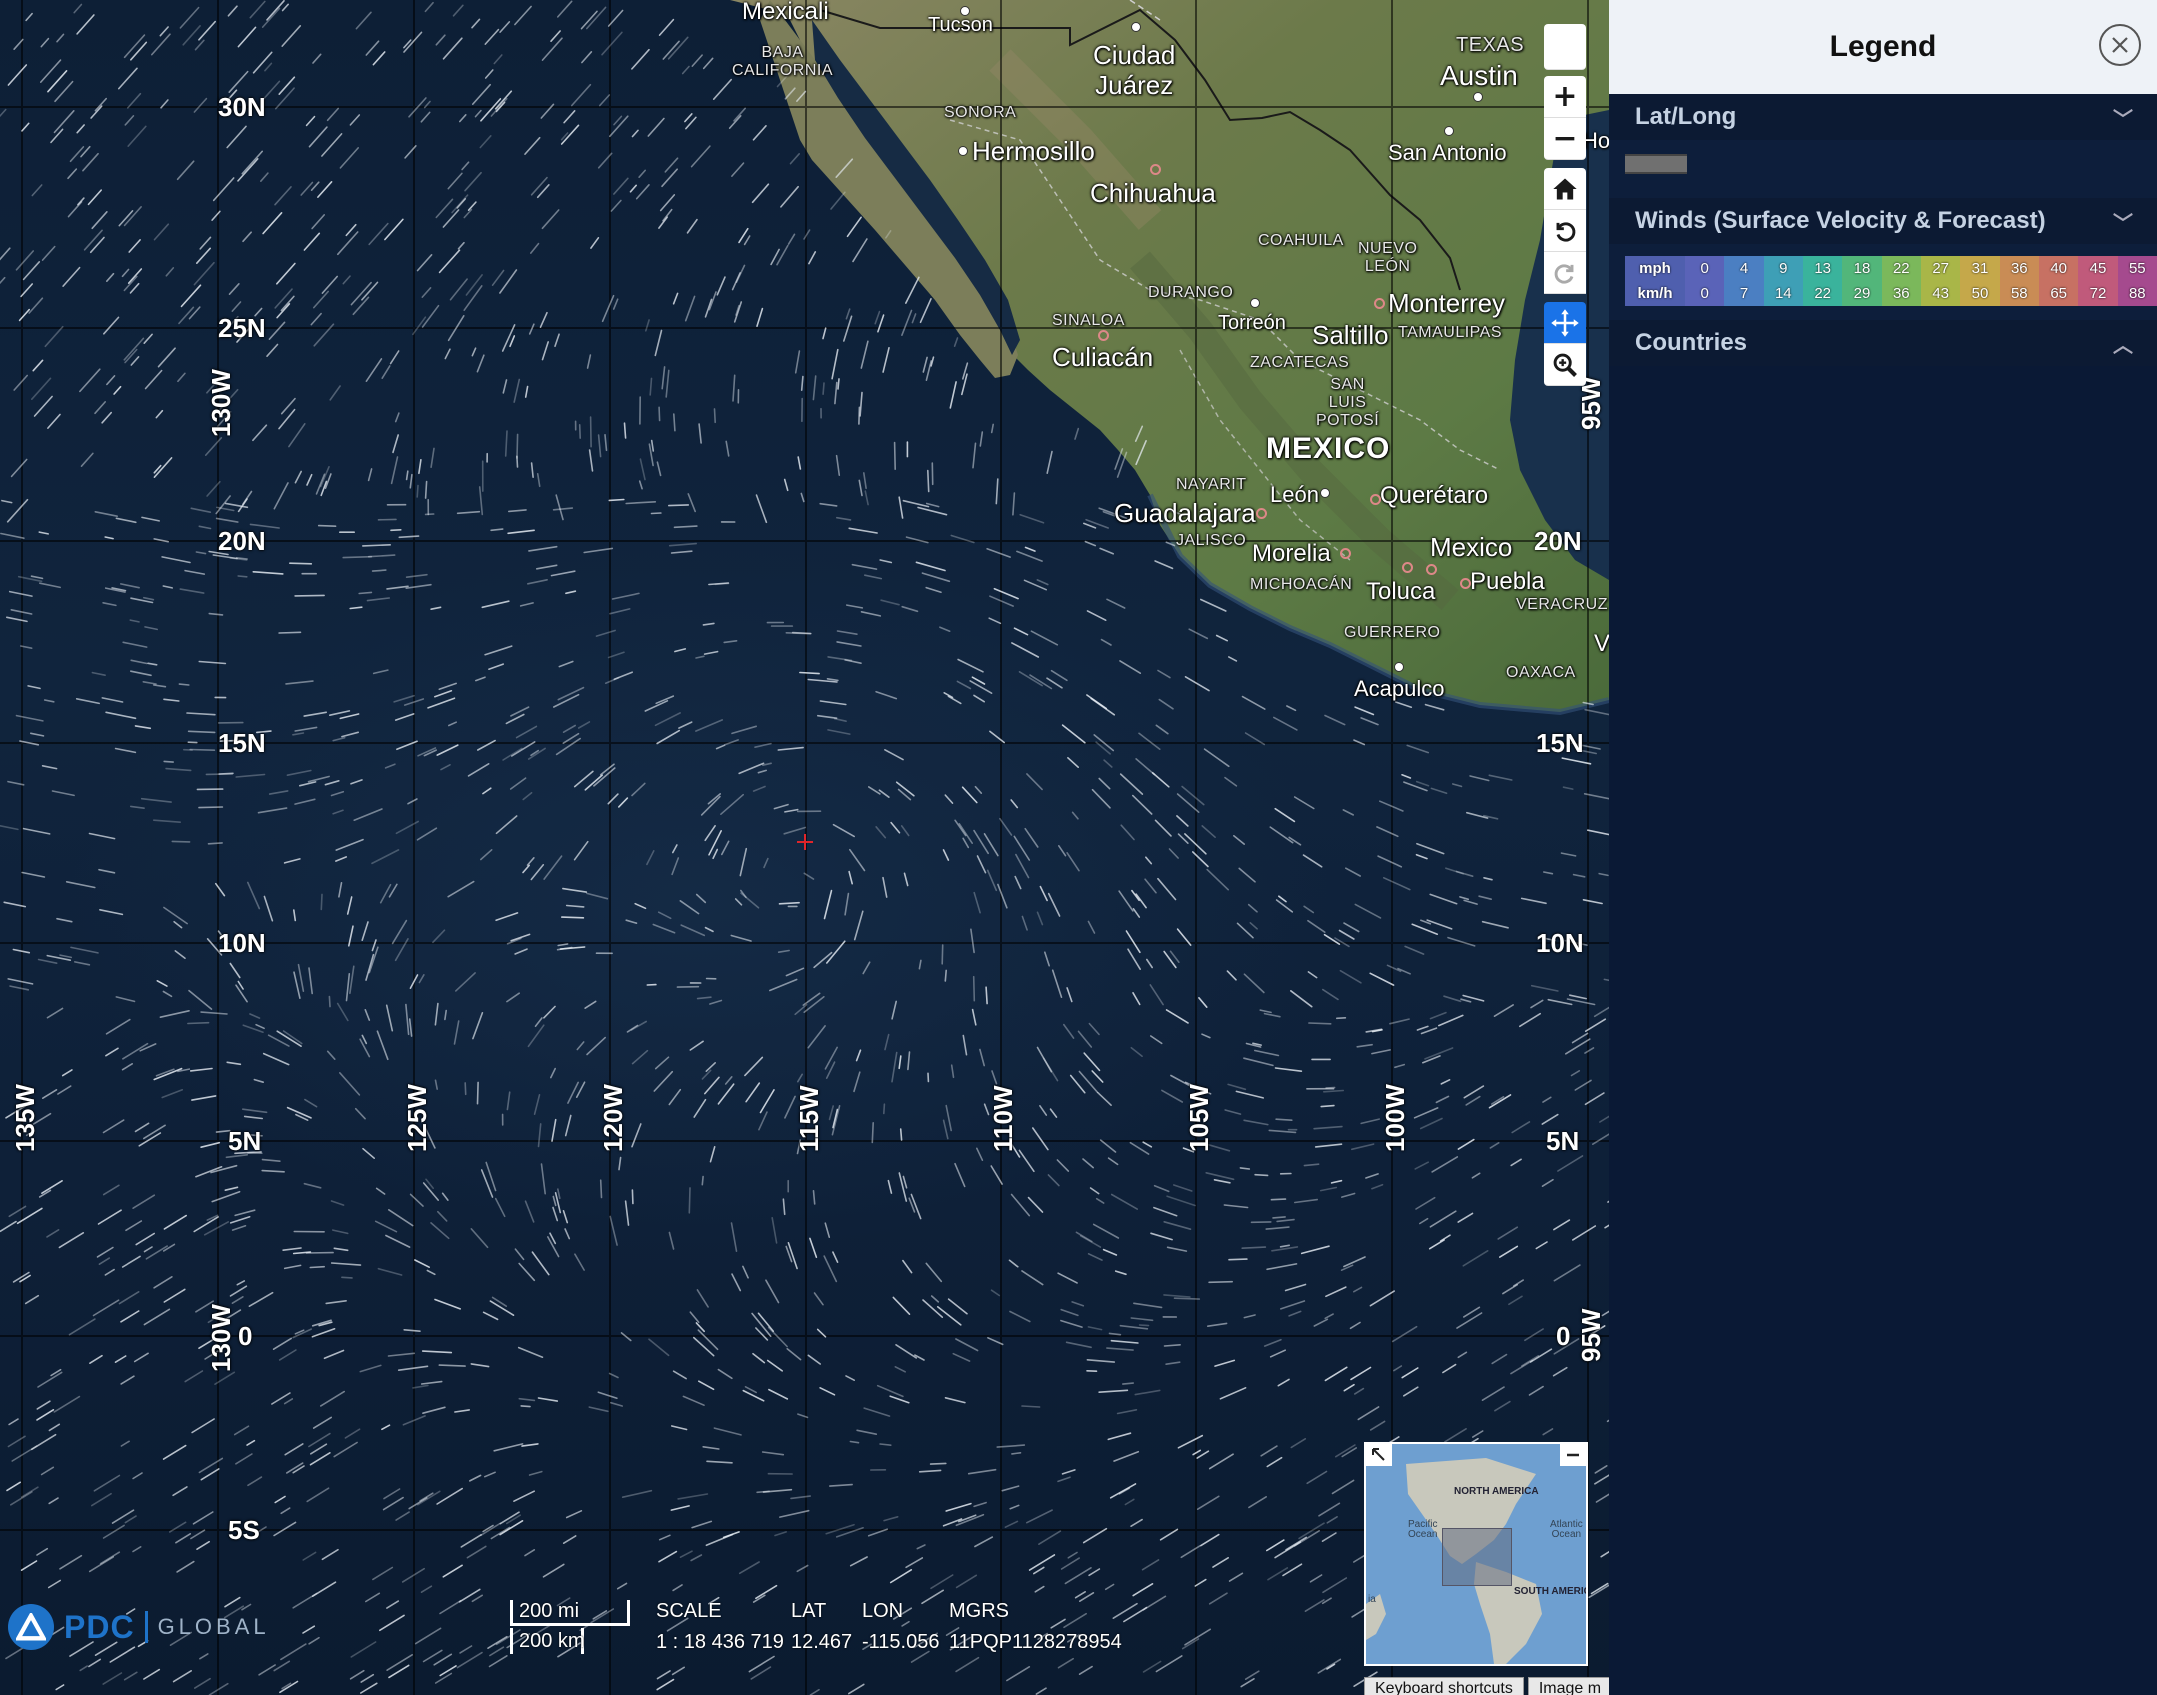 This screenshot has width=2157, height=1695. Describe the element at coordinates (1388, 257) in the screenshot. I see `place-nuevo-leon: NUEVO LEÓN` at that location.